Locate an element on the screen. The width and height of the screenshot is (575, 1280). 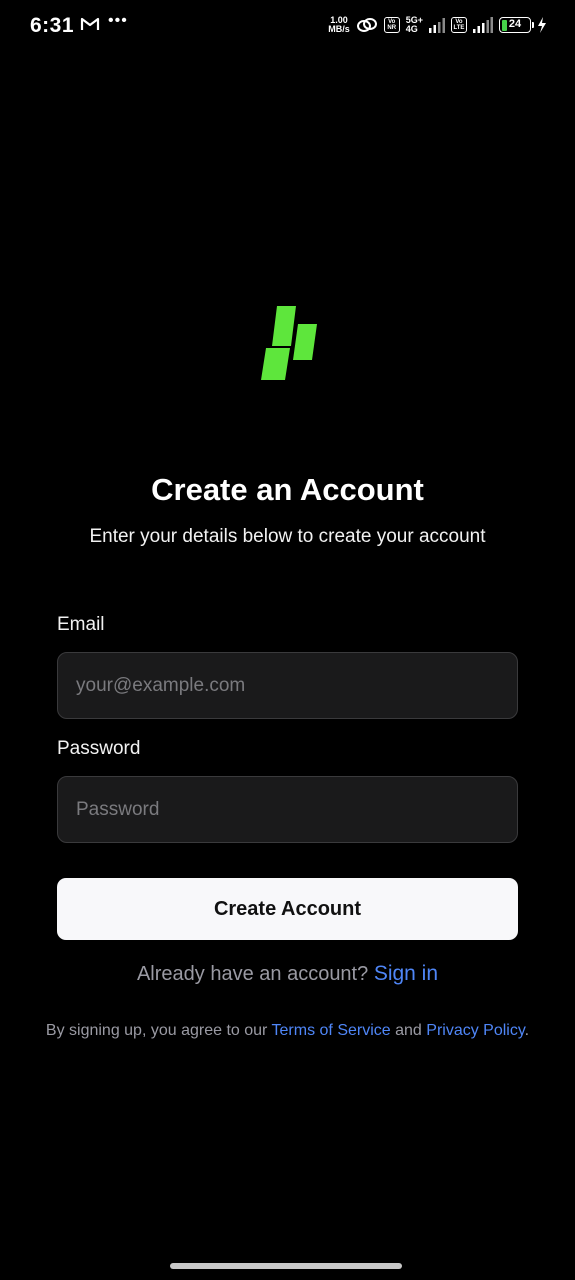
status-right-icons: 1.00 MB/s Vo NR 5G+ 4G Vo LTE 24 is located at coordinates (437, 25).